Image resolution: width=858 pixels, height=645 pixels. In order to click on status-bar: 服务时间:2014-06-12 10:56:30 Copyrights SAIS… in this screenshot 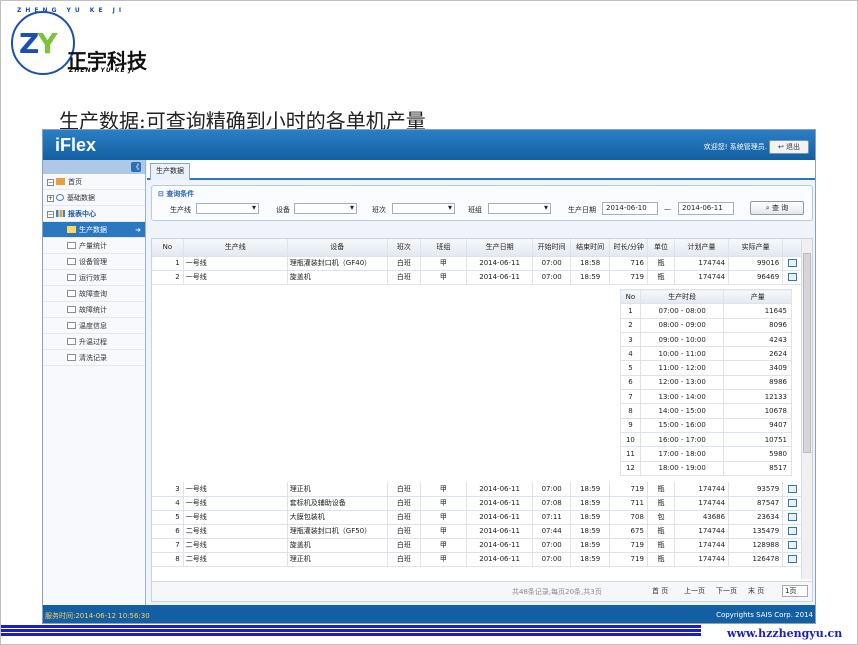, I will do `click(429, 614)`.